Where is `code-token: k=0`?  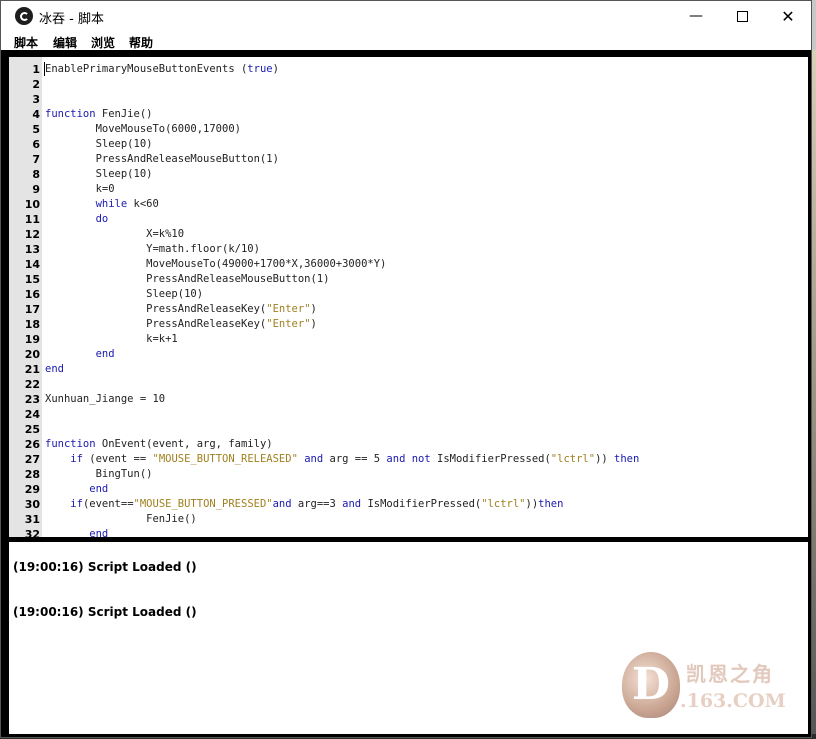
code-token: k=0 is located at coordinates (80, 189).